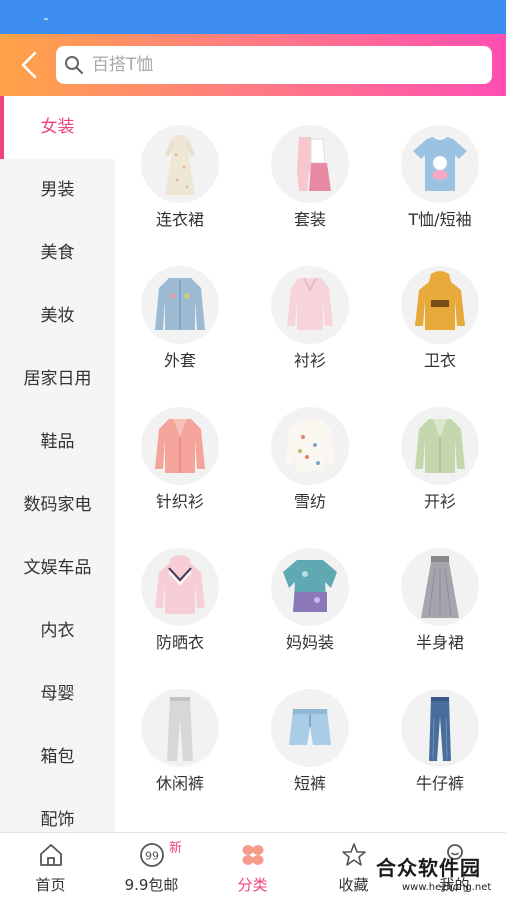 This screenshot has height=901, width=506. I want to click on skirt-icon, so click(440, 587).